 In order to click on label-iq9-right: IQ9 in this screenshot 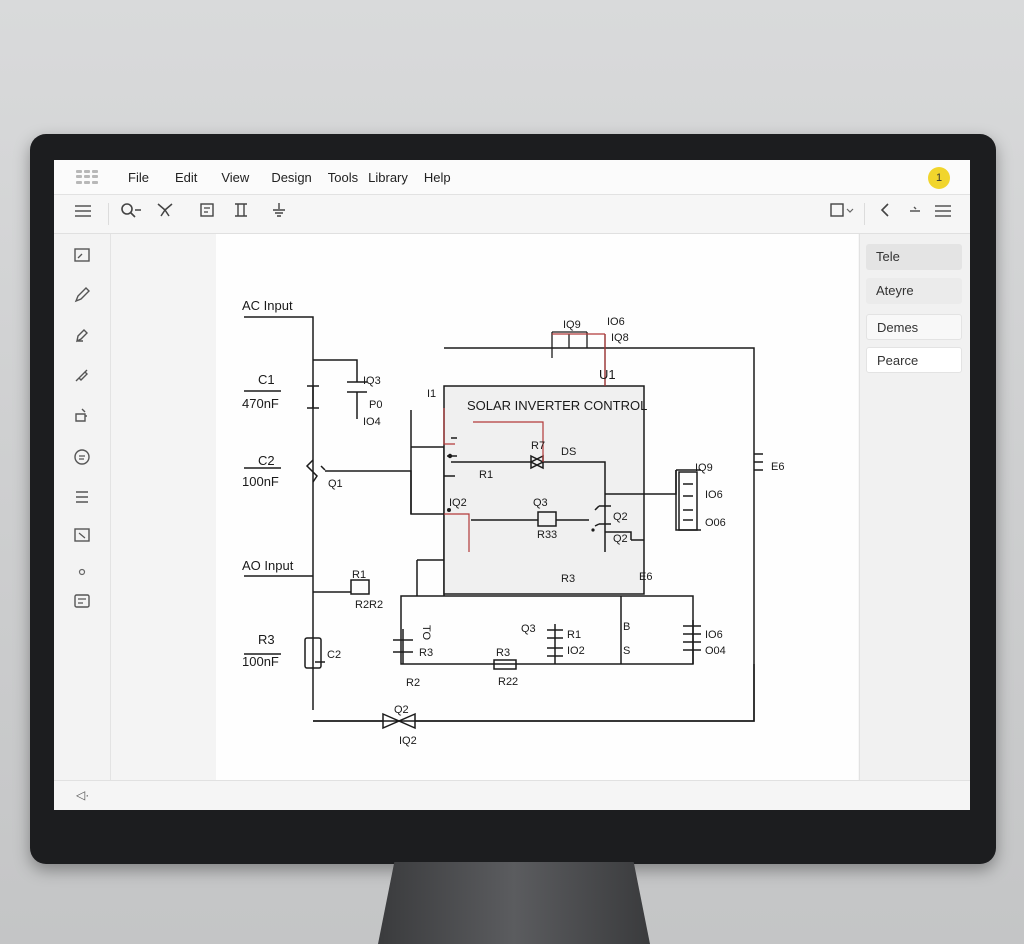, I will do `click(704, 468)`.